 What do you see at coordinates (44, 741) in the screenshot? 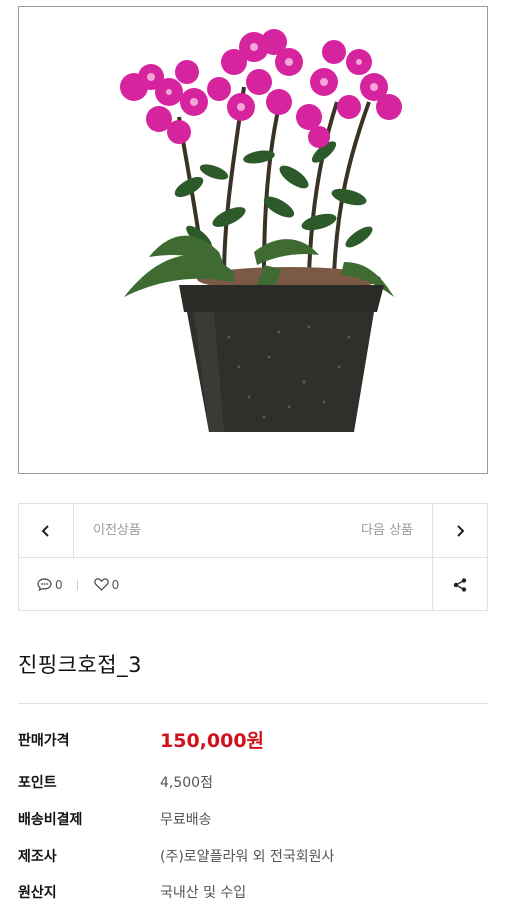
I see `price-label: 판매가격` at bounding box center [44, 741].